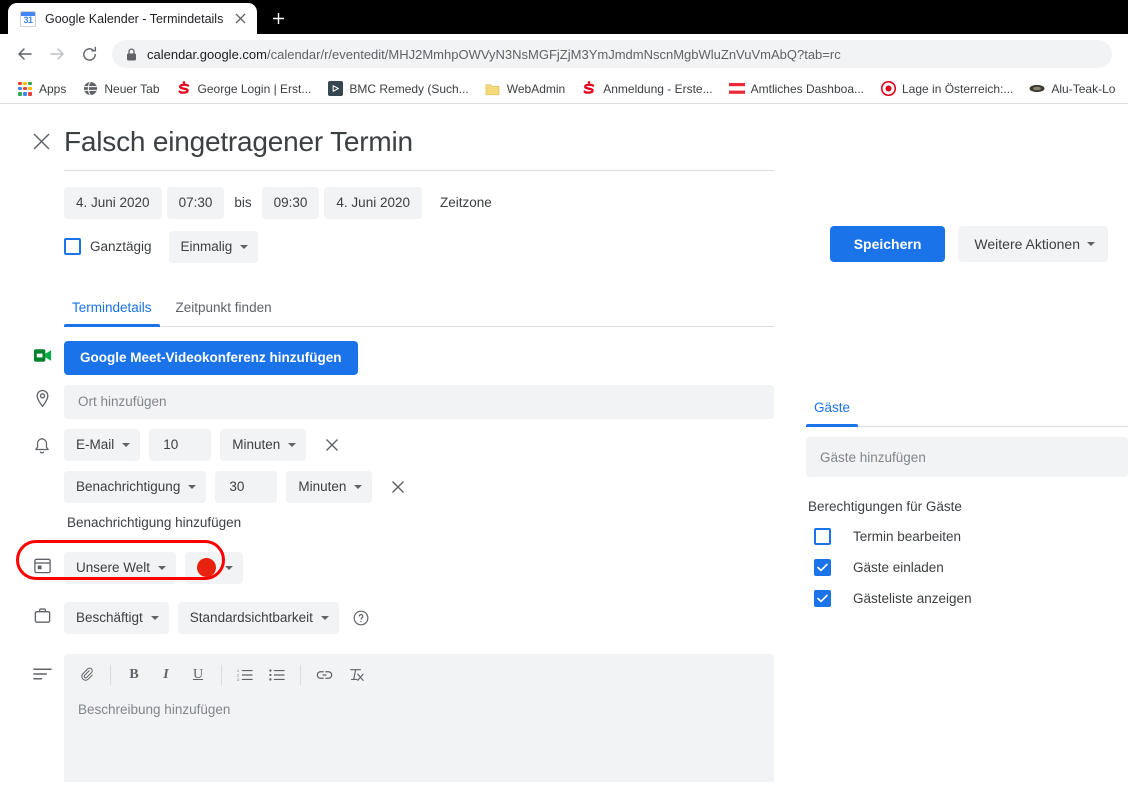  Describe the element at coordinates (134, 675) in the screenshot. I see `bold-icon: B` at that location.